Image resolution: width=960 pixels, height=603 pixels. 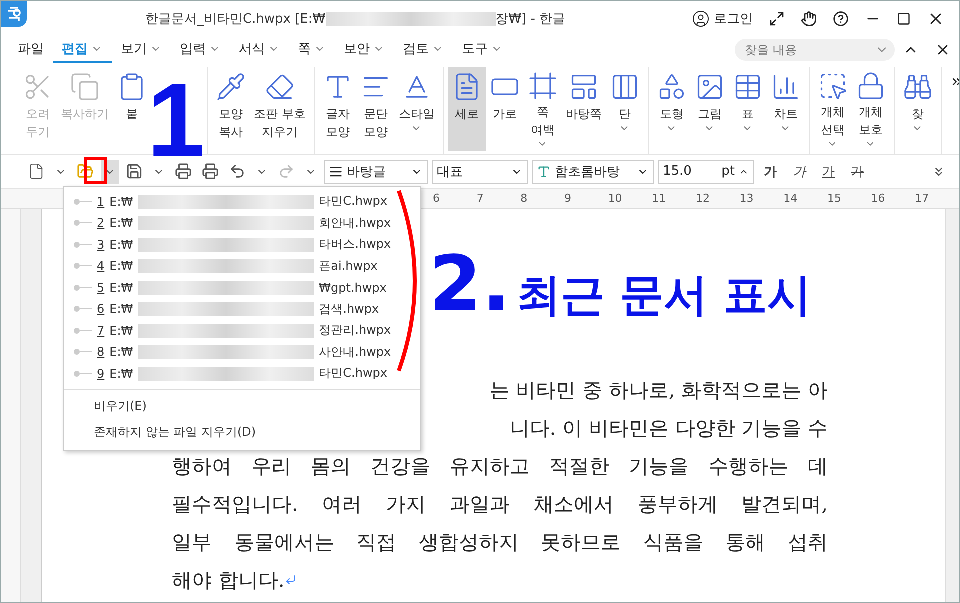 I want to click on lines-icon, so click(x=336, y=171).